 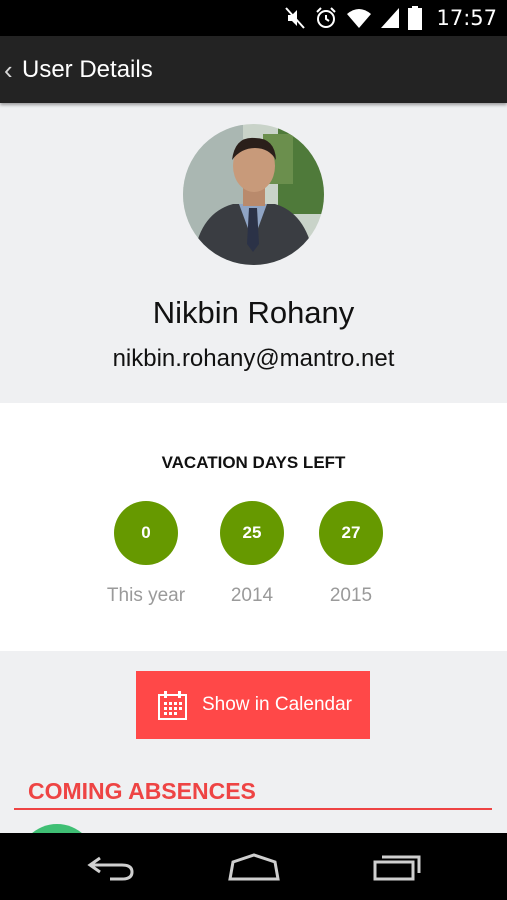 I want to click on show-in-calendar-label: Show in Calendar, so click(x=277, y=704).